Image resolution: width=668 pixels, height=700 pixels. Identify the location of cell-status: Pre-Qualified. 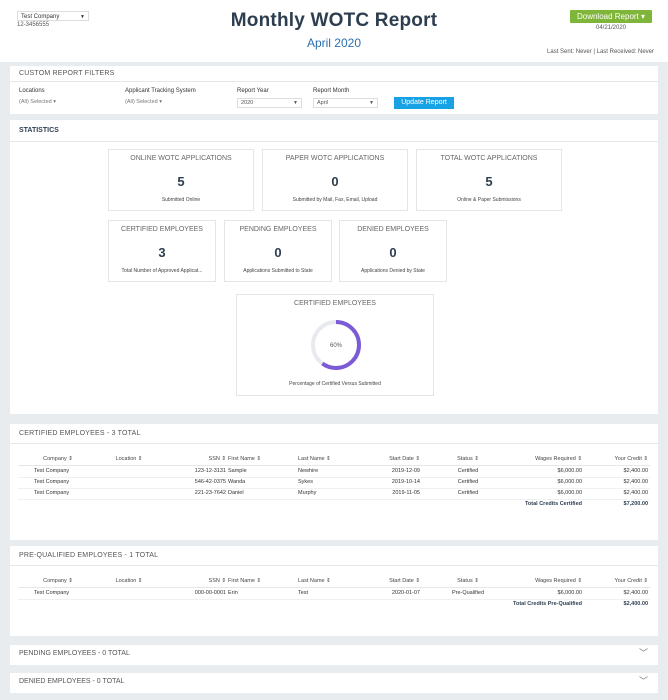
(468, 593).